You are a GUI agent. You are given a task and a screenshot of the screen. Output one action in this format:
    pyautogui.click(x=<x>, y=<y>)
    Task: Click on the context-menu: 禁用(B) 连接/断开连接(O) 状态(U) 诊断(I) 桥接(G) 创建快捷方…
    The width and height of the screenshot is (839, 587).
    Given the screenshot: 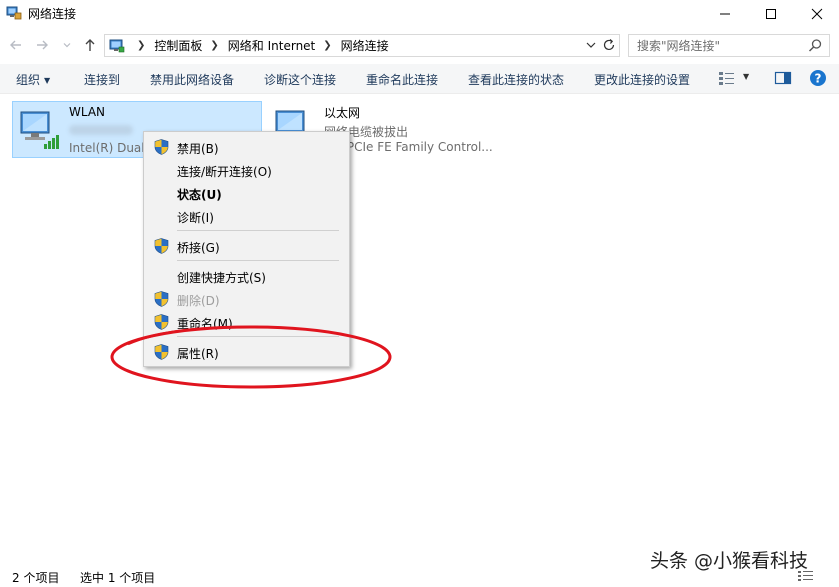 What is the action you would take?
    pyautogui.click(x=246, y=249)
    